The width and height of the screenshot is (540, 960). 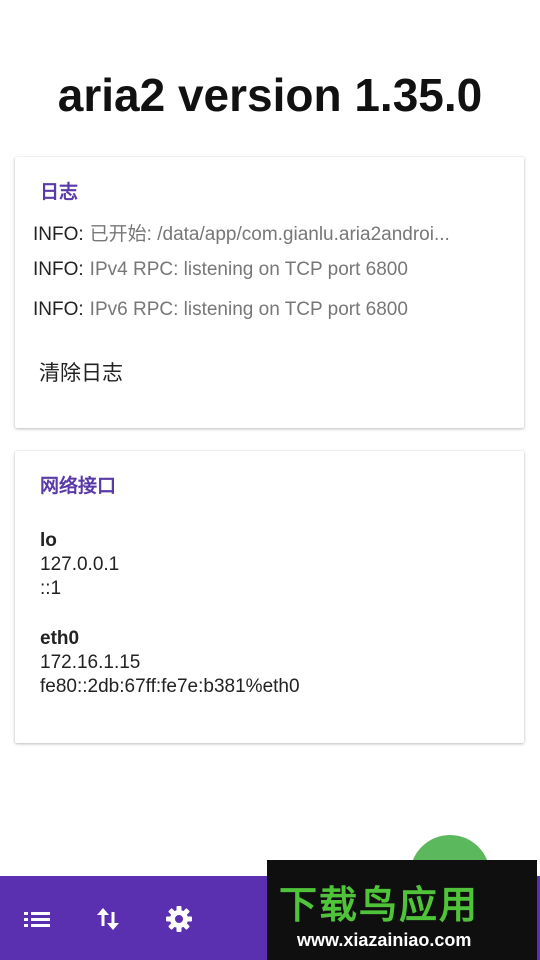 I want to click on log-message: IPv4 RPC: listening on TCP port 6800, so click(x=248, y=269).